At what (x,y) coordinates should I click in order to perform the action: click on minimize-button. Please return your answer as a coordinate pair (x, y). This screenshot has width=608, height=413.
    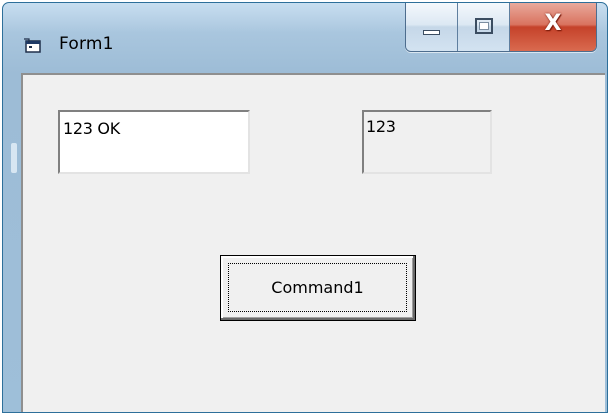
    Looking at the image, I should click on (432, 27).